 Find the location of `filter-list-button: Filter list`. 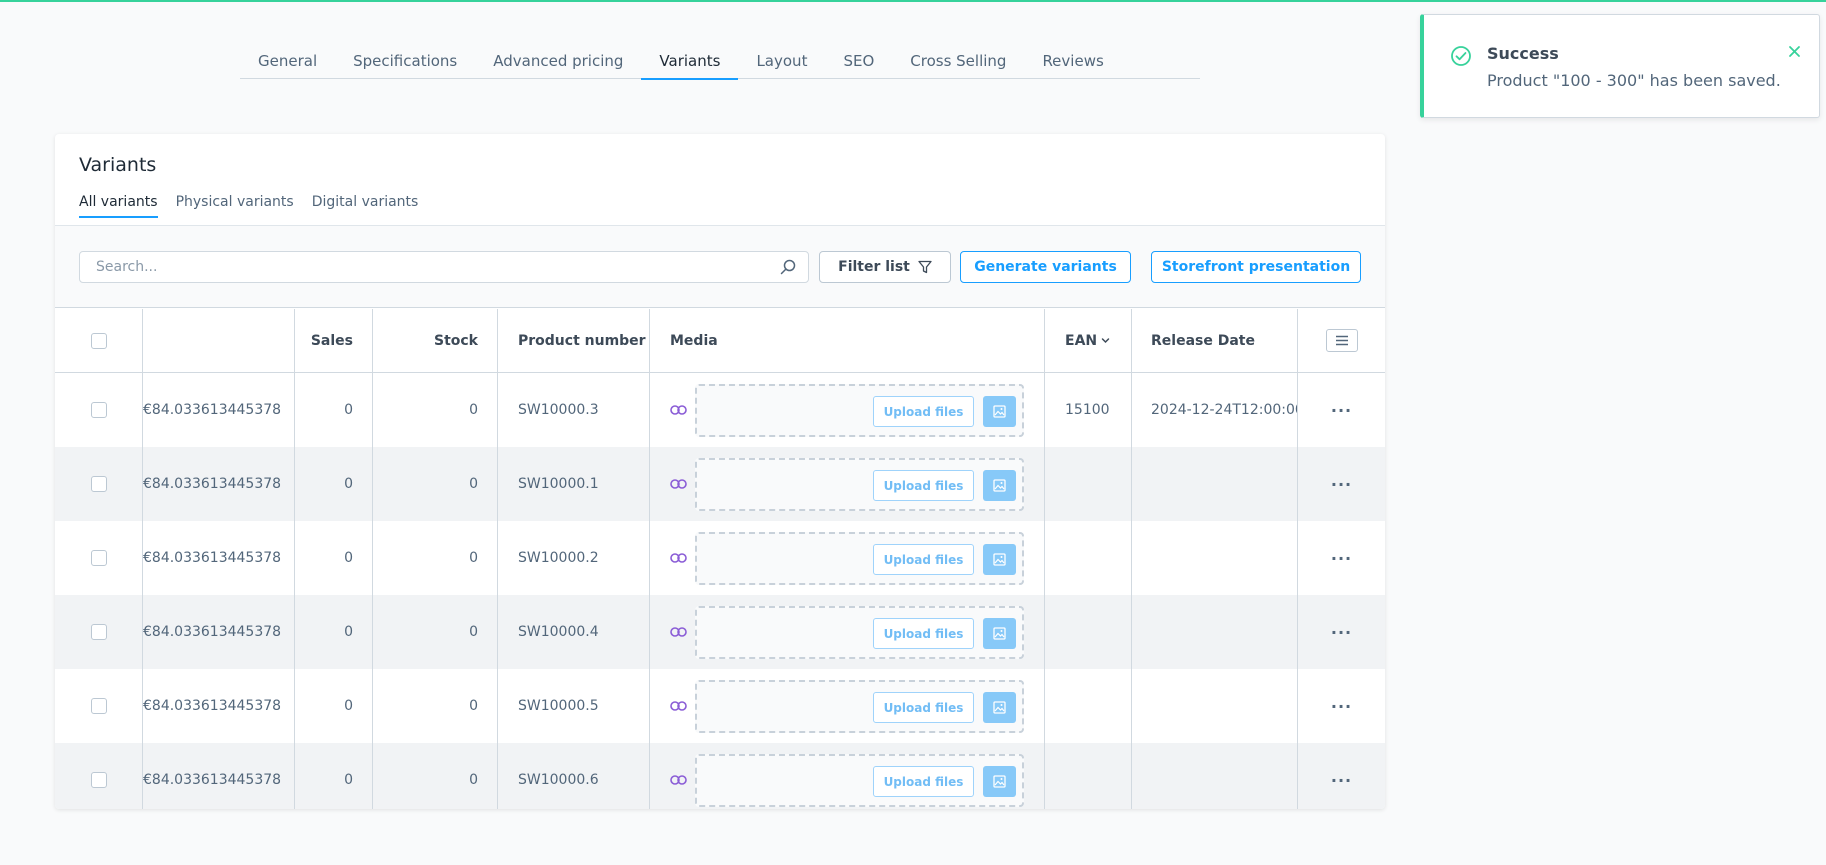

filter-list-button: Filter list is located at coordinates (885, 267).